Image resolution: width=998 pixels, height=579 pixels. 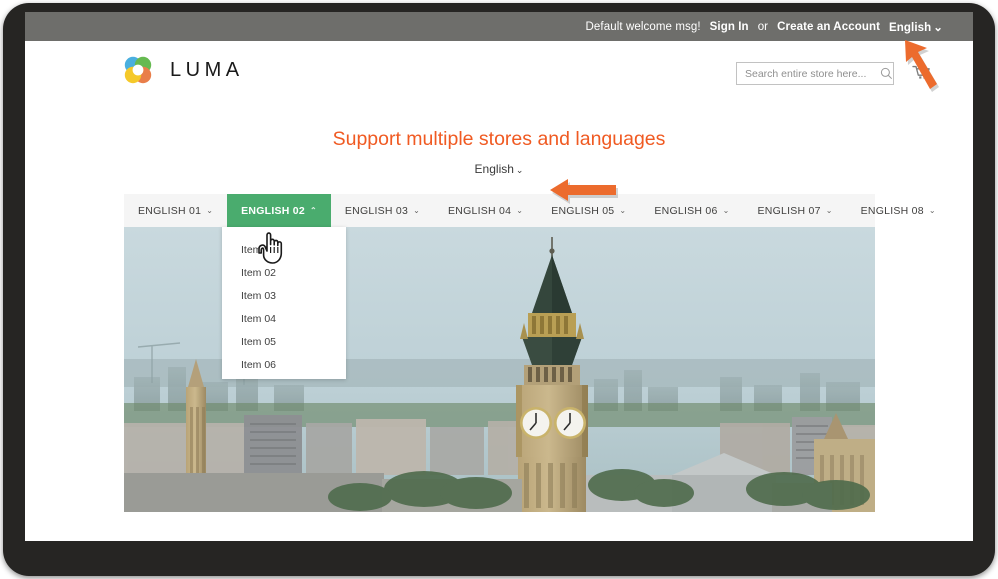 I want to click on nav-item-label: ENGLISH 07, so click(x=789, y=210).